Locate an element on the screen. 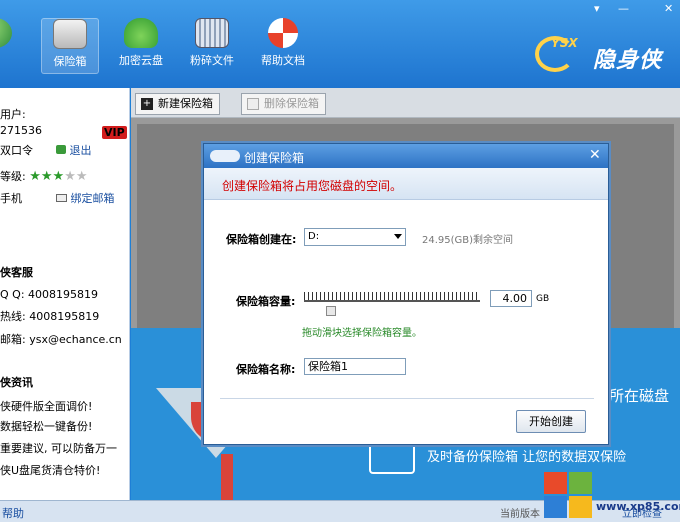  shredder-icon is located at coordinates (212, 33).